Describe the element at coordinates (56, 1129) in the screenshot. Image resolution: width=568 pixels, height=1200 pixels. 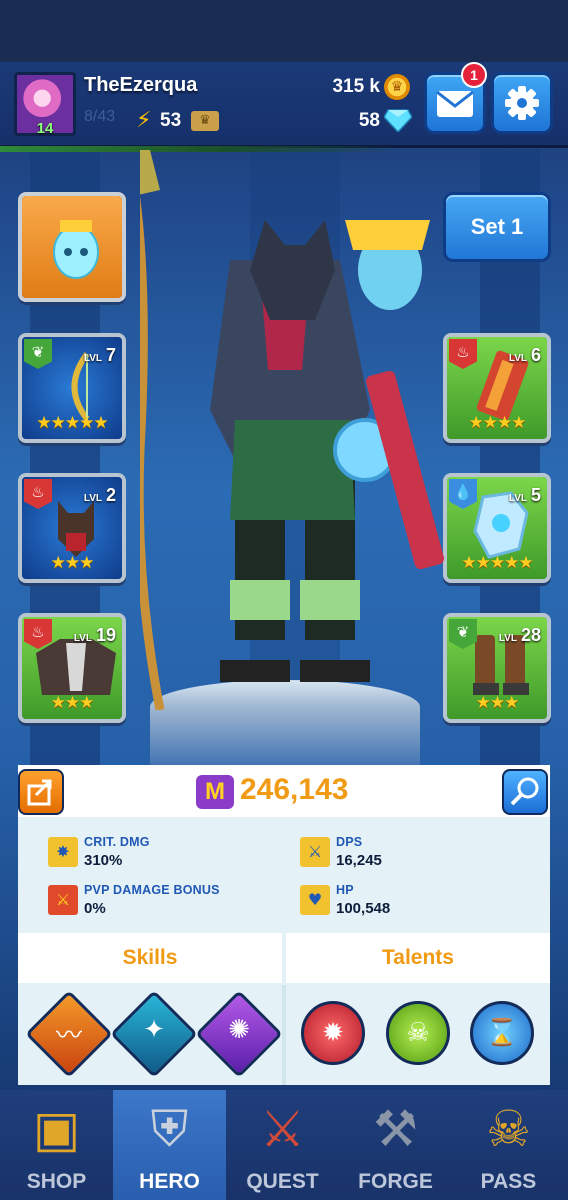
I see `treasure-chest-icon: ▣` at that location.